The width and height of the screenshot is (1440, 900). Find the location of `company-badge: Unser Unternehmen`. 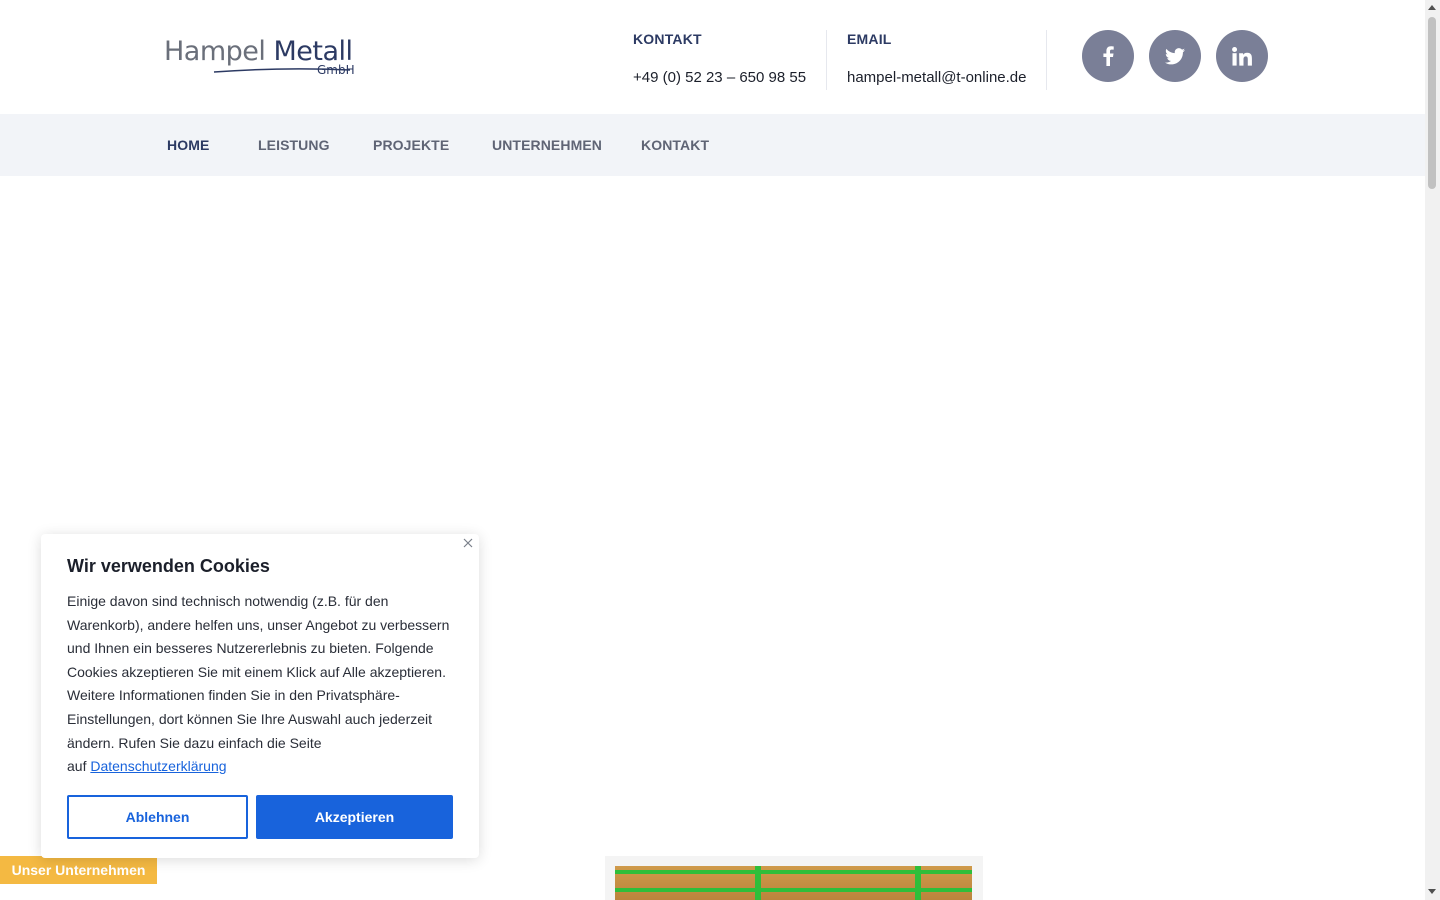

company-badge: Unser Unternehmen is located at coordinates (78, 870).